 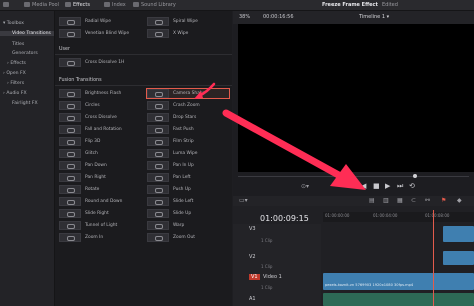 I want to click on annotation-arrows, so click(x=280, y=136).